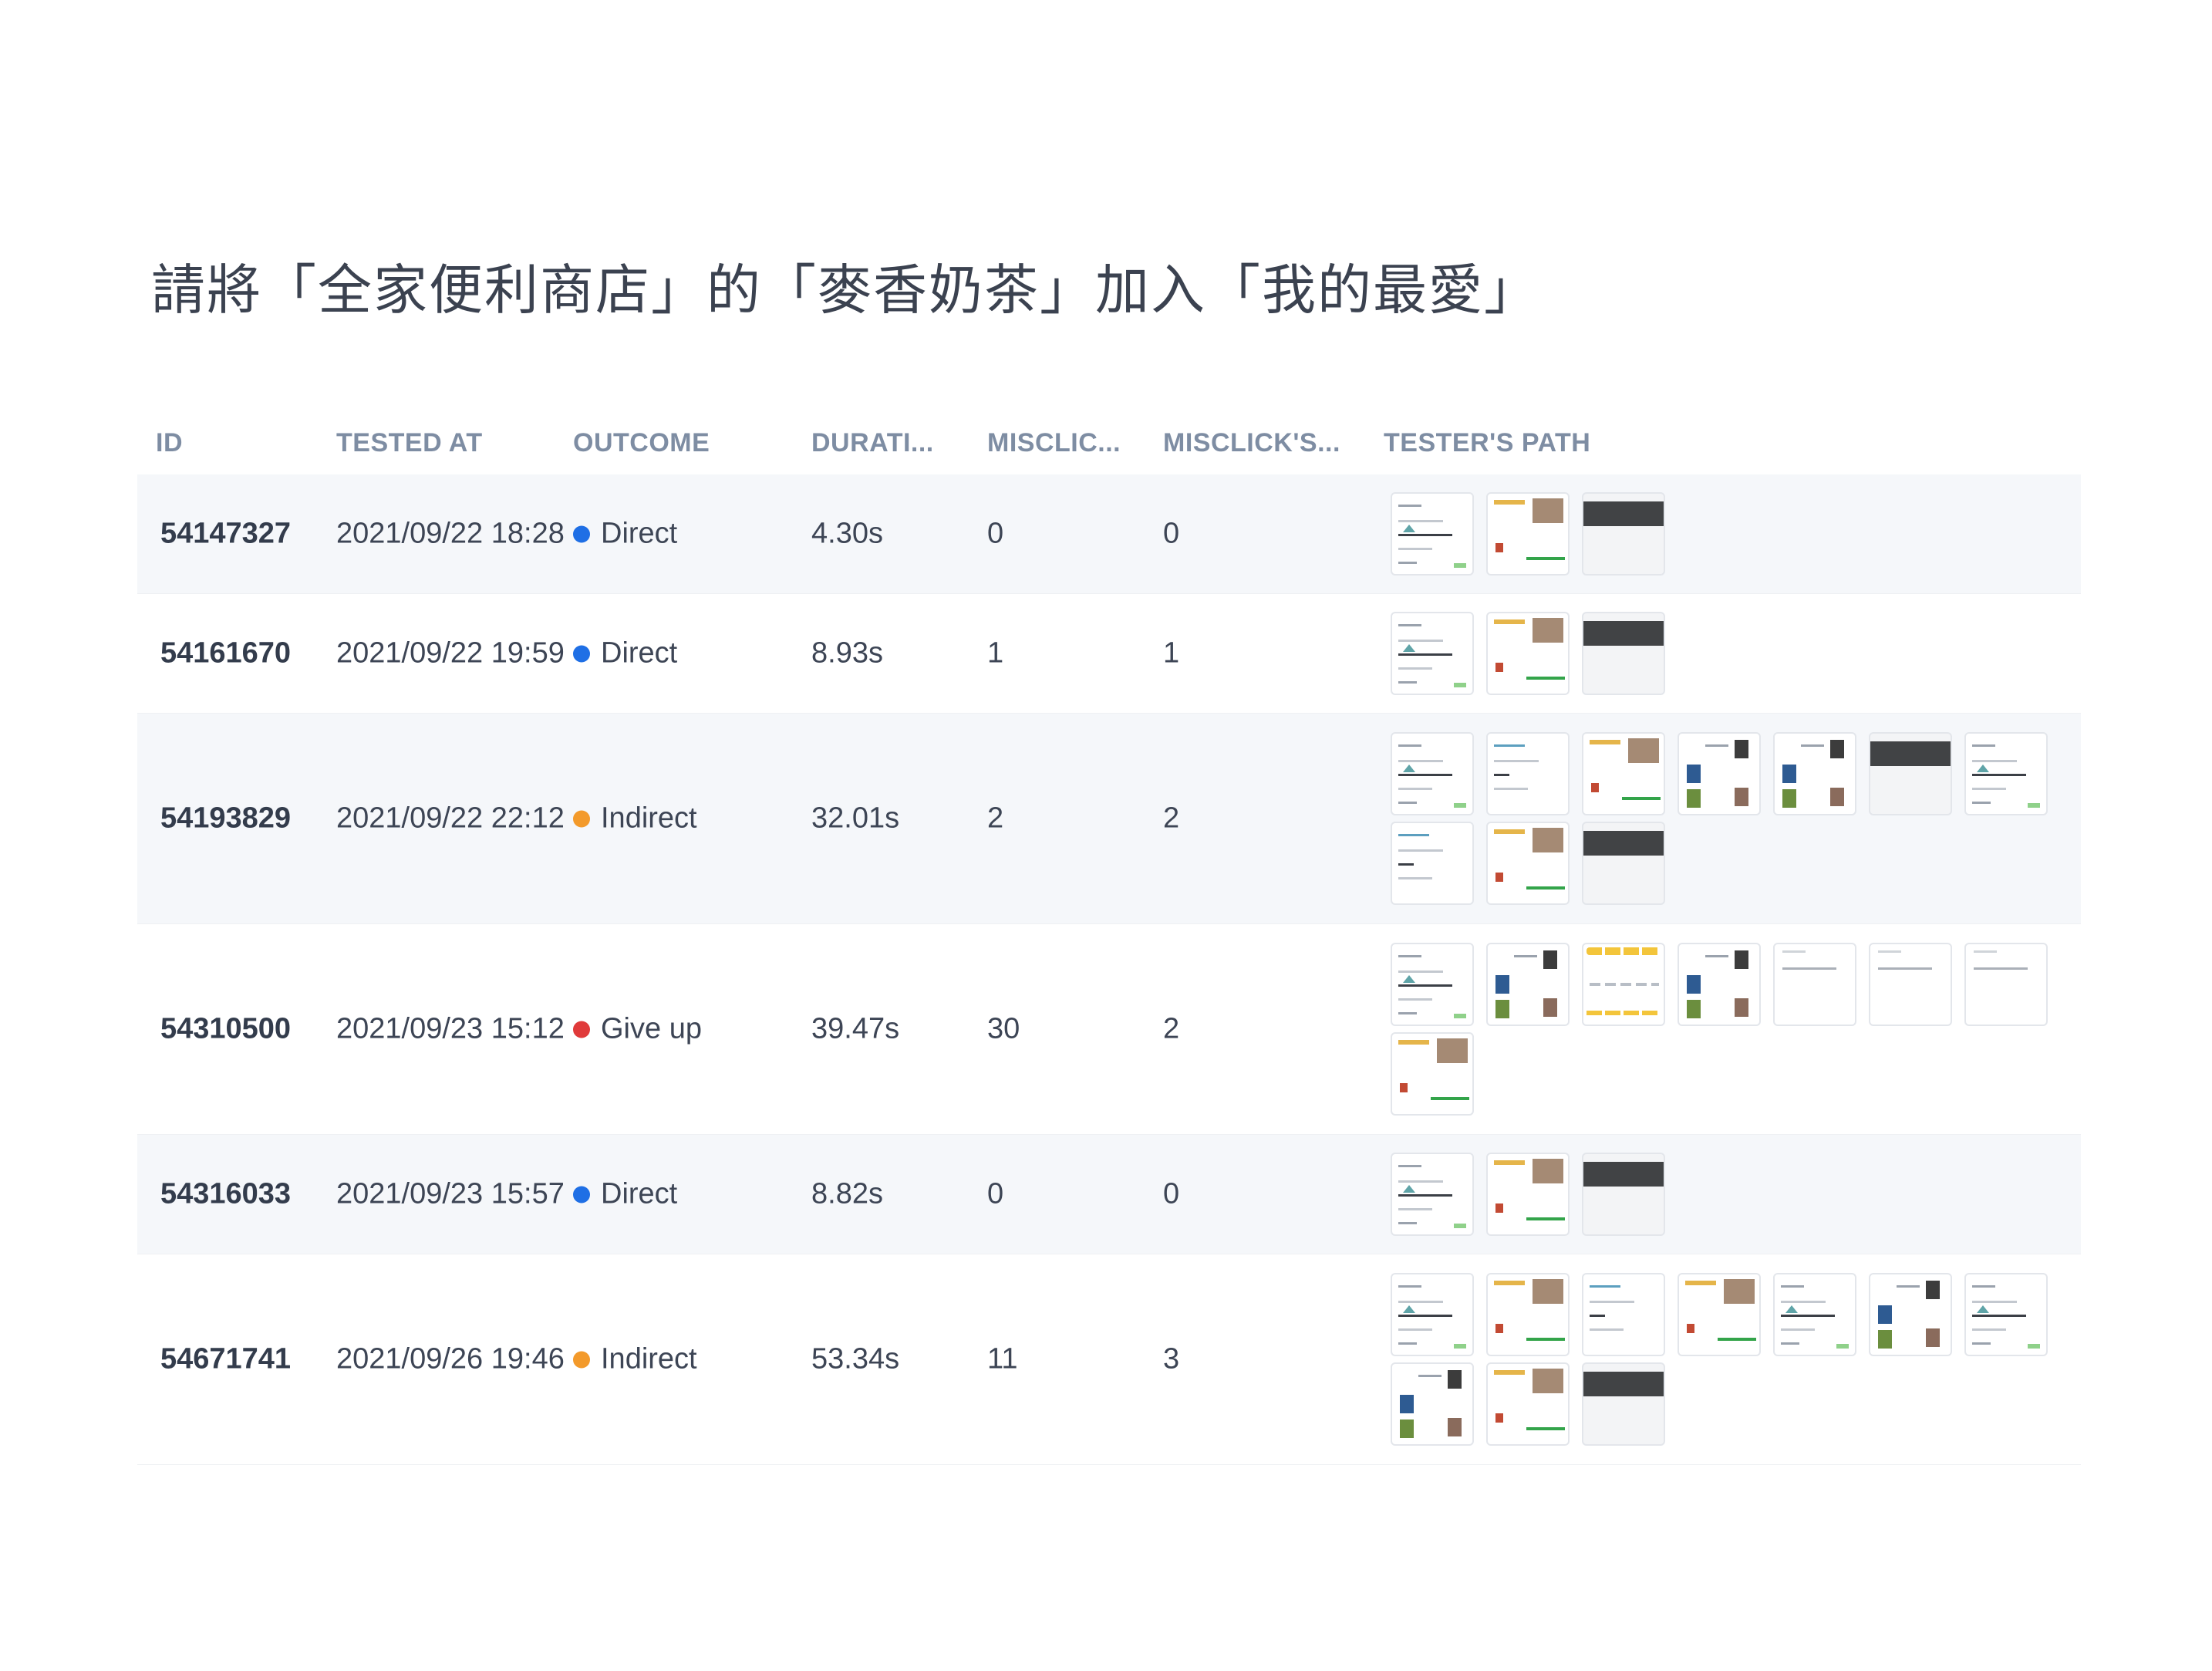  What do you see at coordinates (847, 653) in the screenshot?
I see `row-duration: 8.93s` at bounding box center [847, 653].